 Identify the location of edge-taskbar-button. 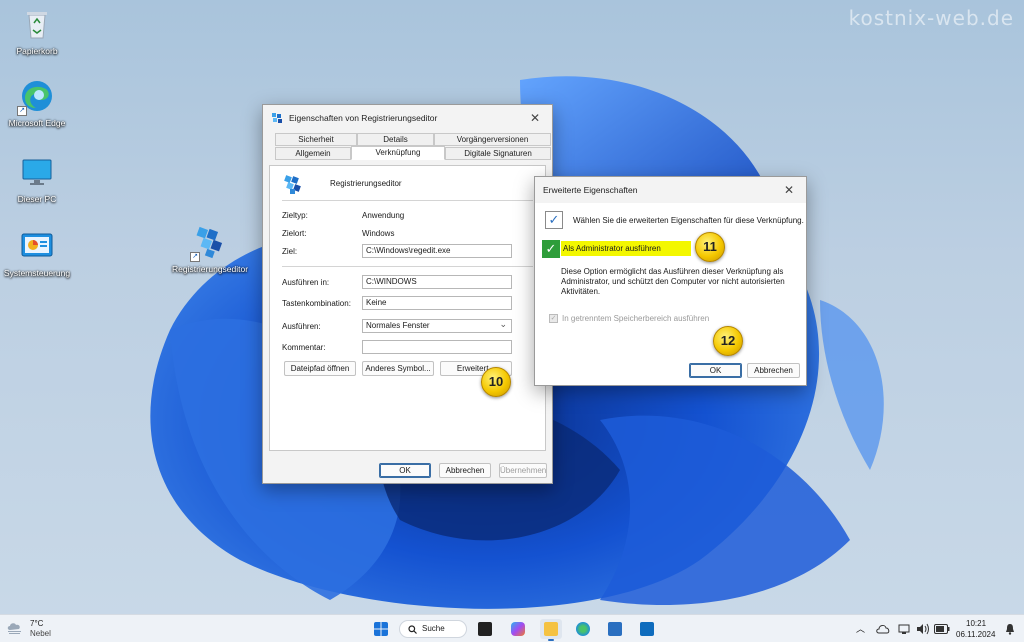
(583, 629).